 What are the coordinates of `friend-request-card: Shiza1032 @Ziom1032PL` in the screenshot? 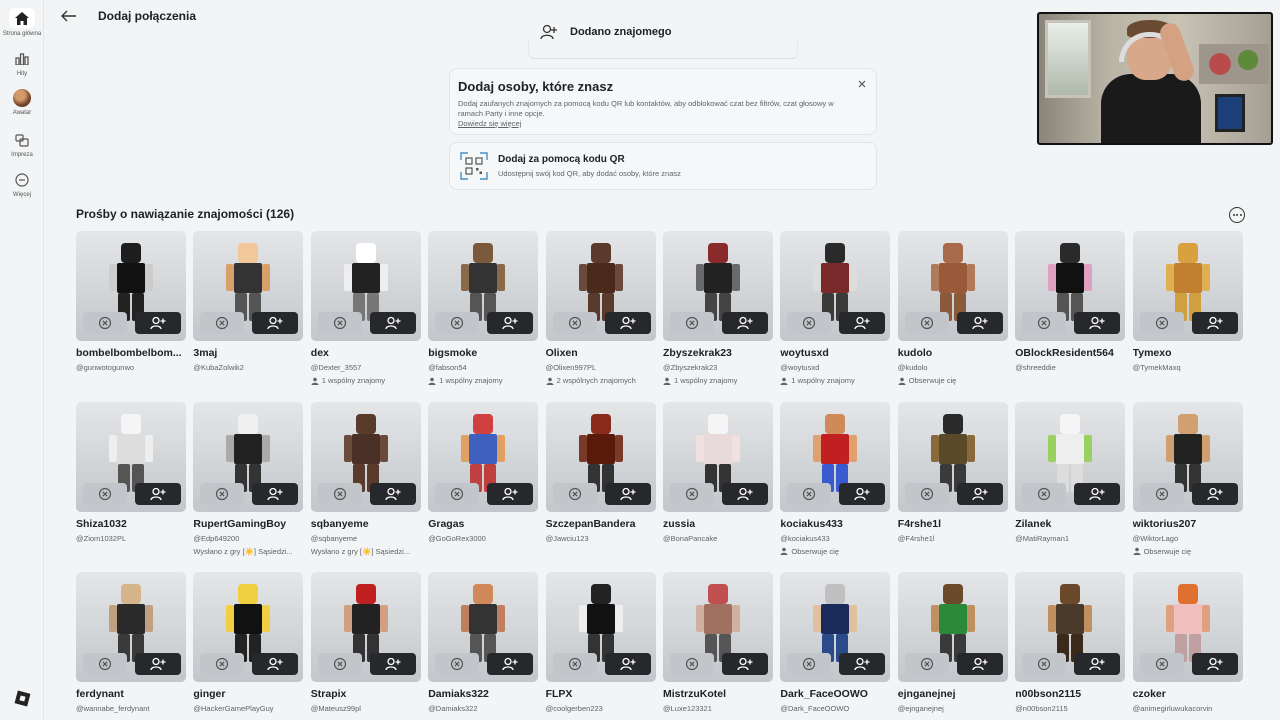 It's located at (131, 472).